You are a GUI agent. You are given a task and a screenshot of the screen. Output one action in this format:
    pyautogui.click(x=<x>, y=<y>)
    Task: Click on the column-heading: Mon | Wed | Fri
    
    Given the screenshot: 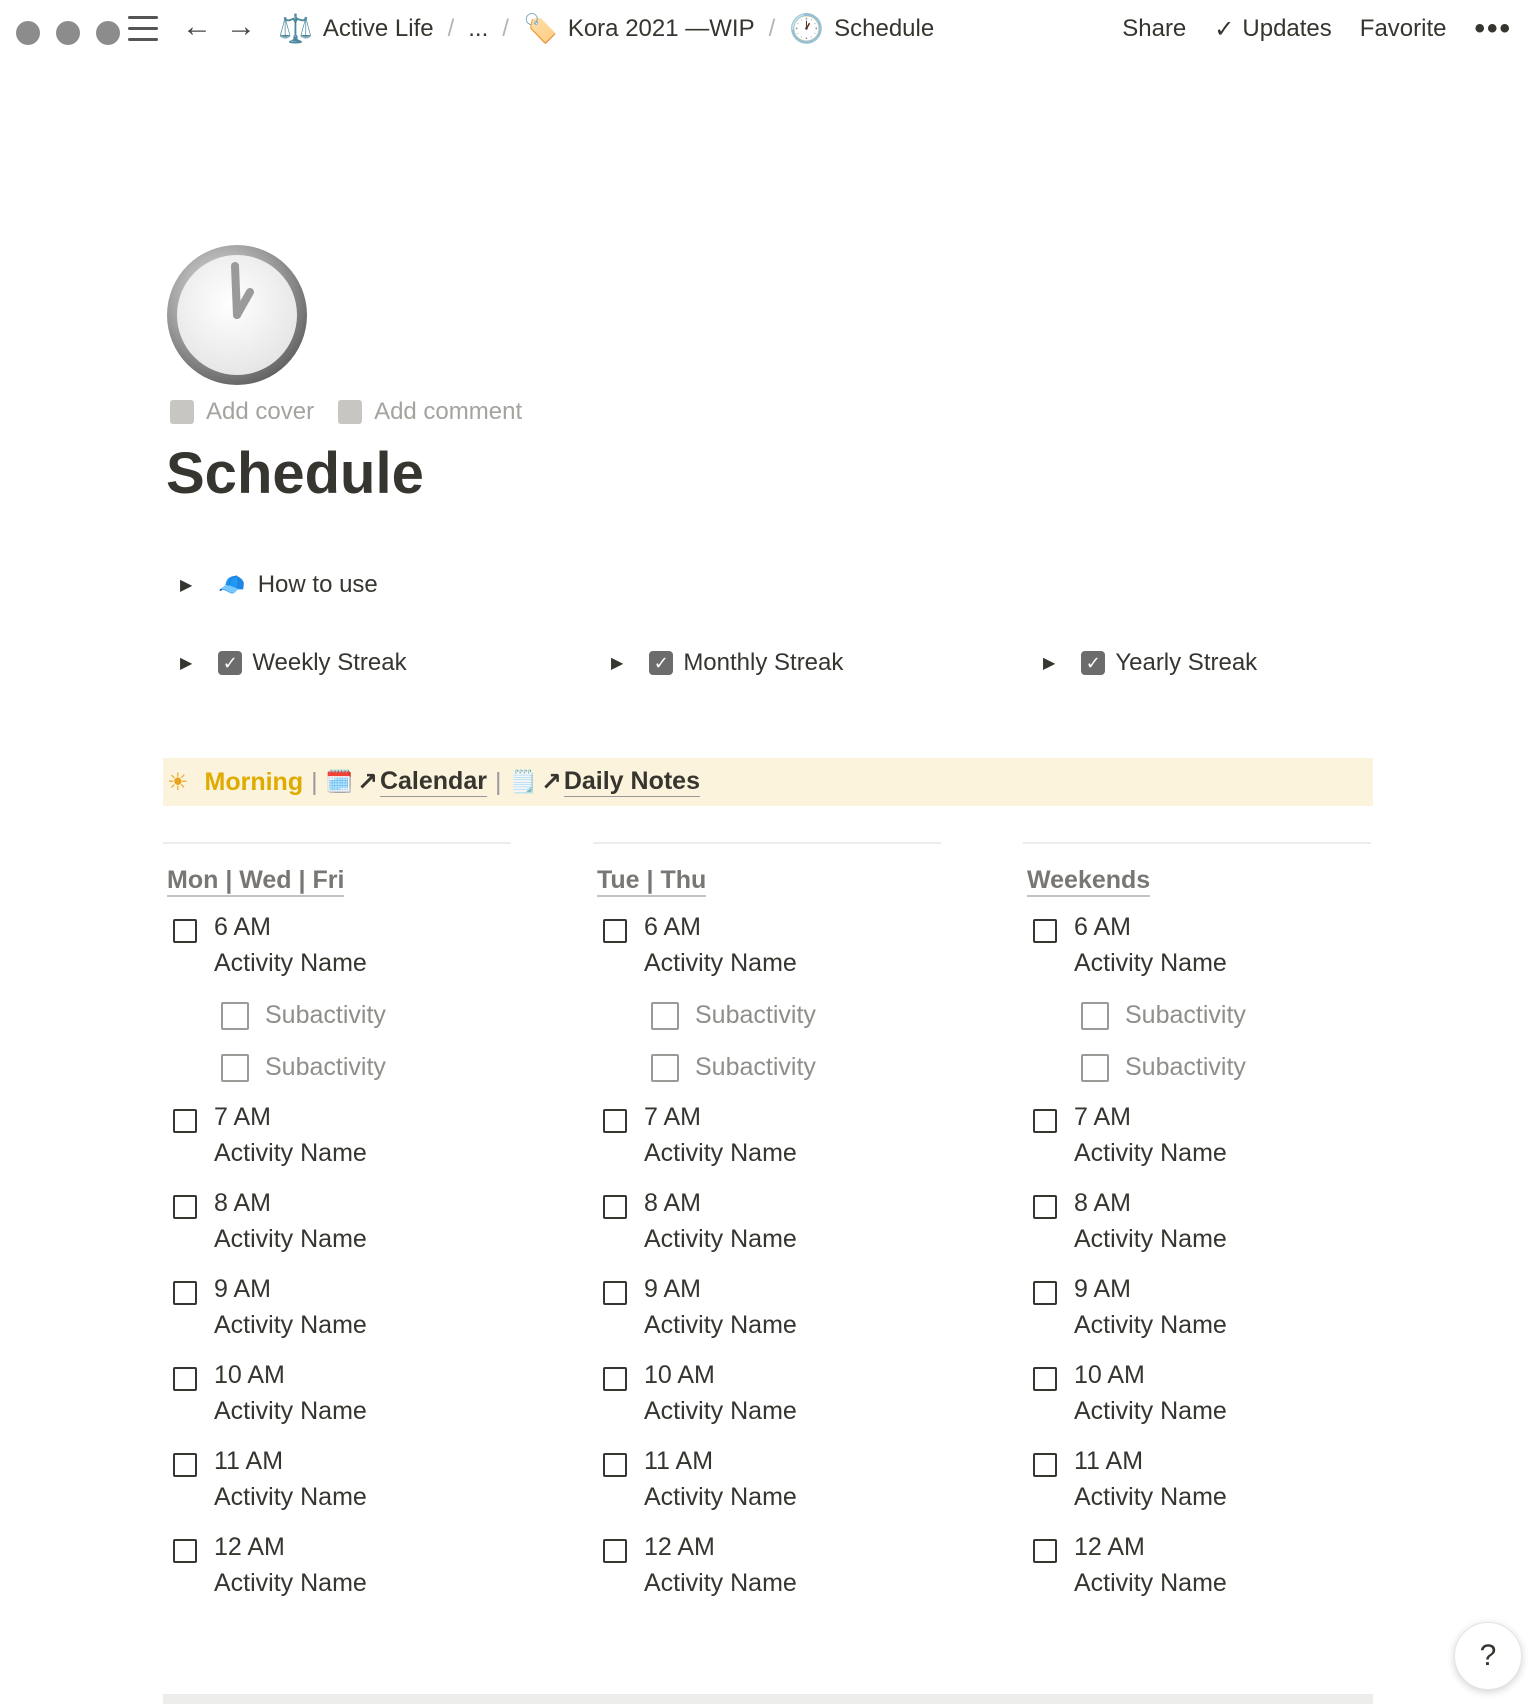 What is the action you would take?
    pyautogui.click(x=256, y=881)
    